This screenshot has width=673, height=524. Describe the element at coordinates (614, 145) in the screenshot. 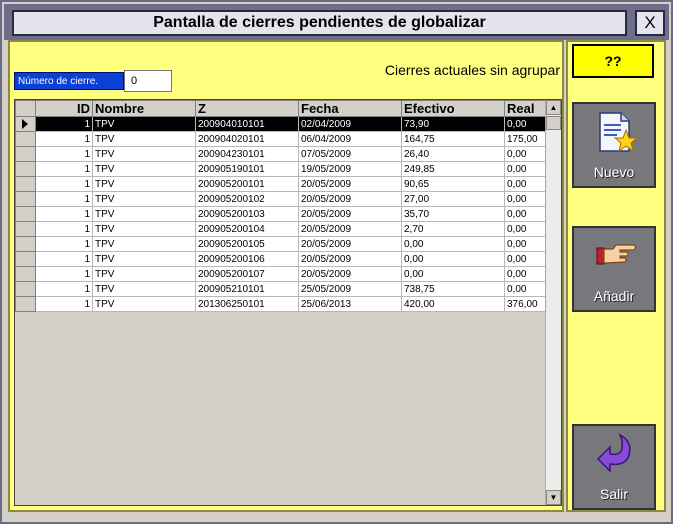

I see `nuevo-button: Nuevo` at that location.